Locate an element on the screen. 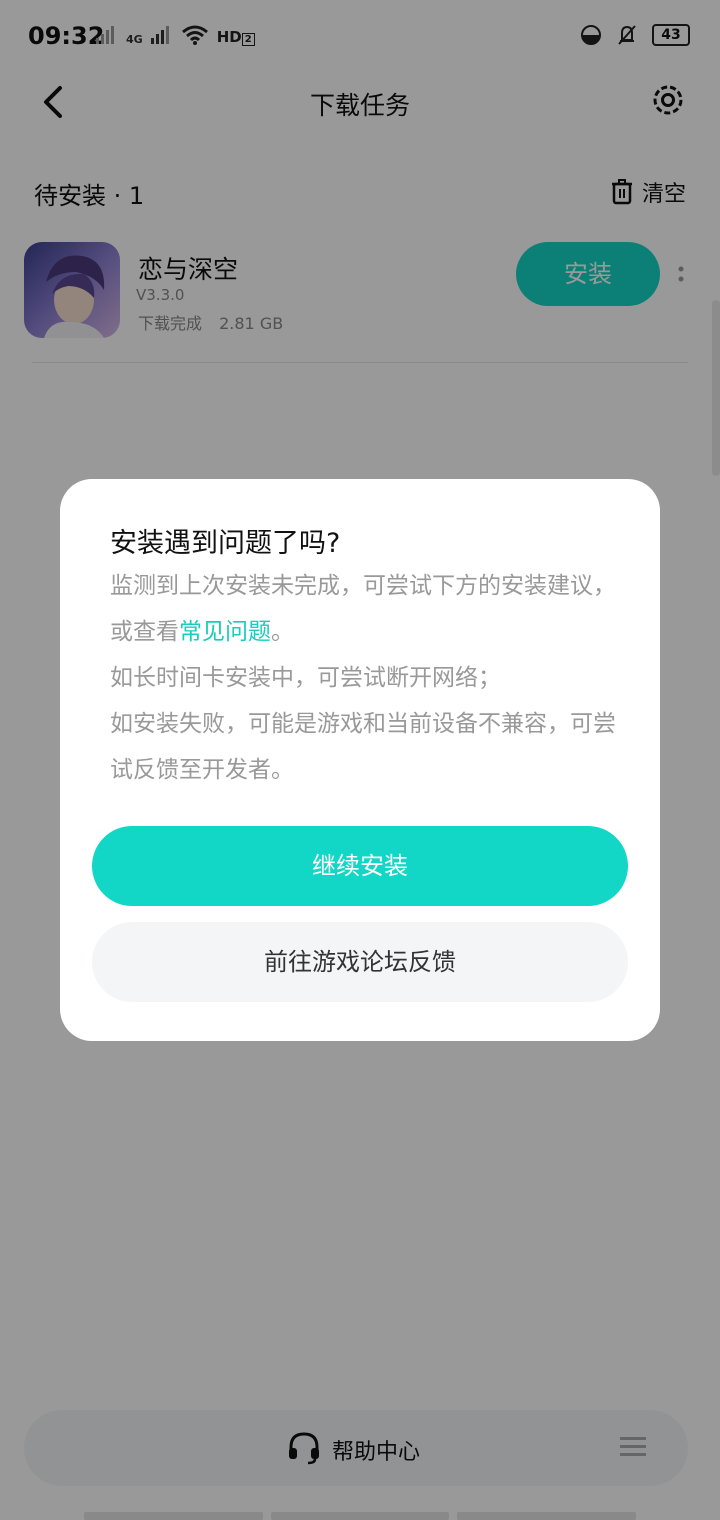 Image resolution: width=720 pixels, height=1520 pixels. dialog-paragraph-3: 如安装失败，可能是游戏和当前设备不兼容，可尝试反馈至开发者。 is located at coordinates (363, 747).